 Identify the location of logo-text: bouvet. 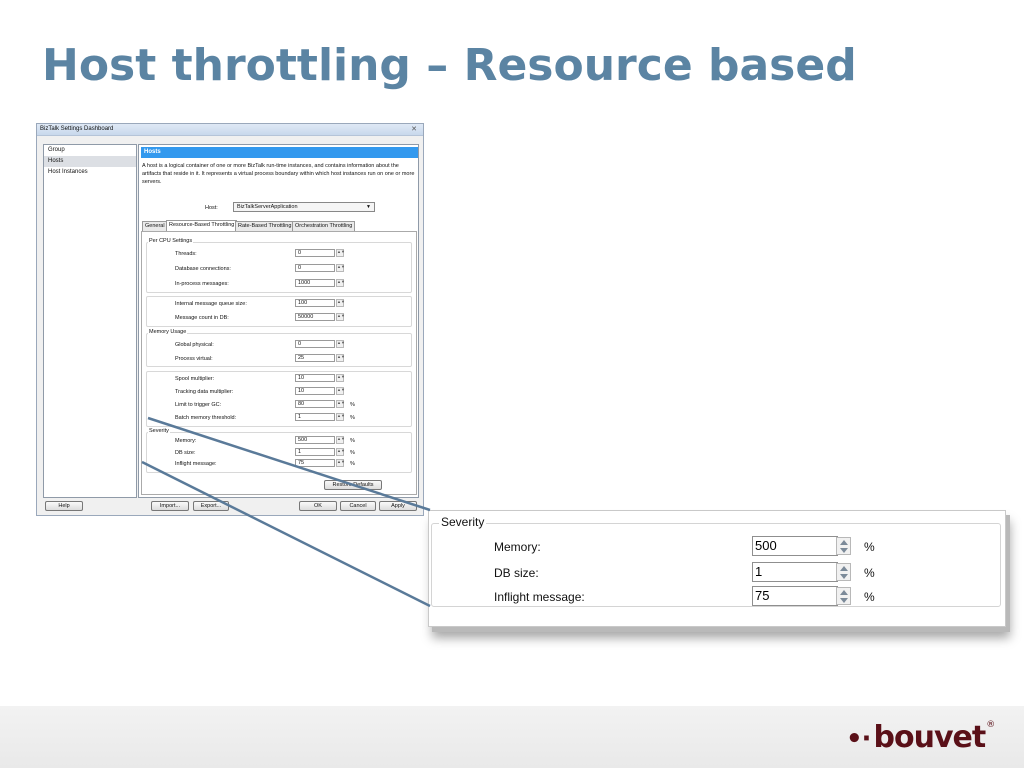
(930, 737).